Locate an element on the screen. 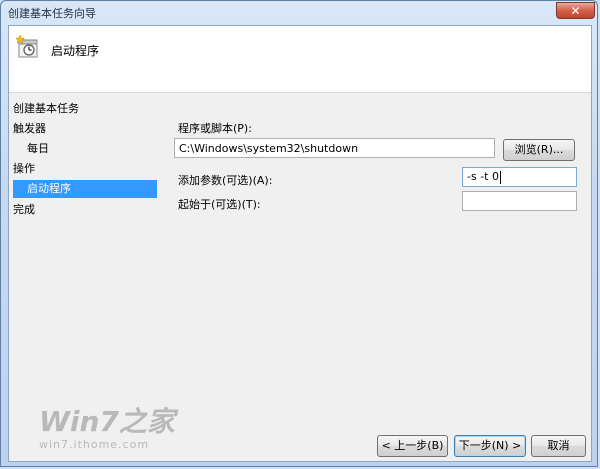 Image resolution: width=600 pixels, height=469 pixels. nav-item-label: 完成 is located at coordinates (24, 209).